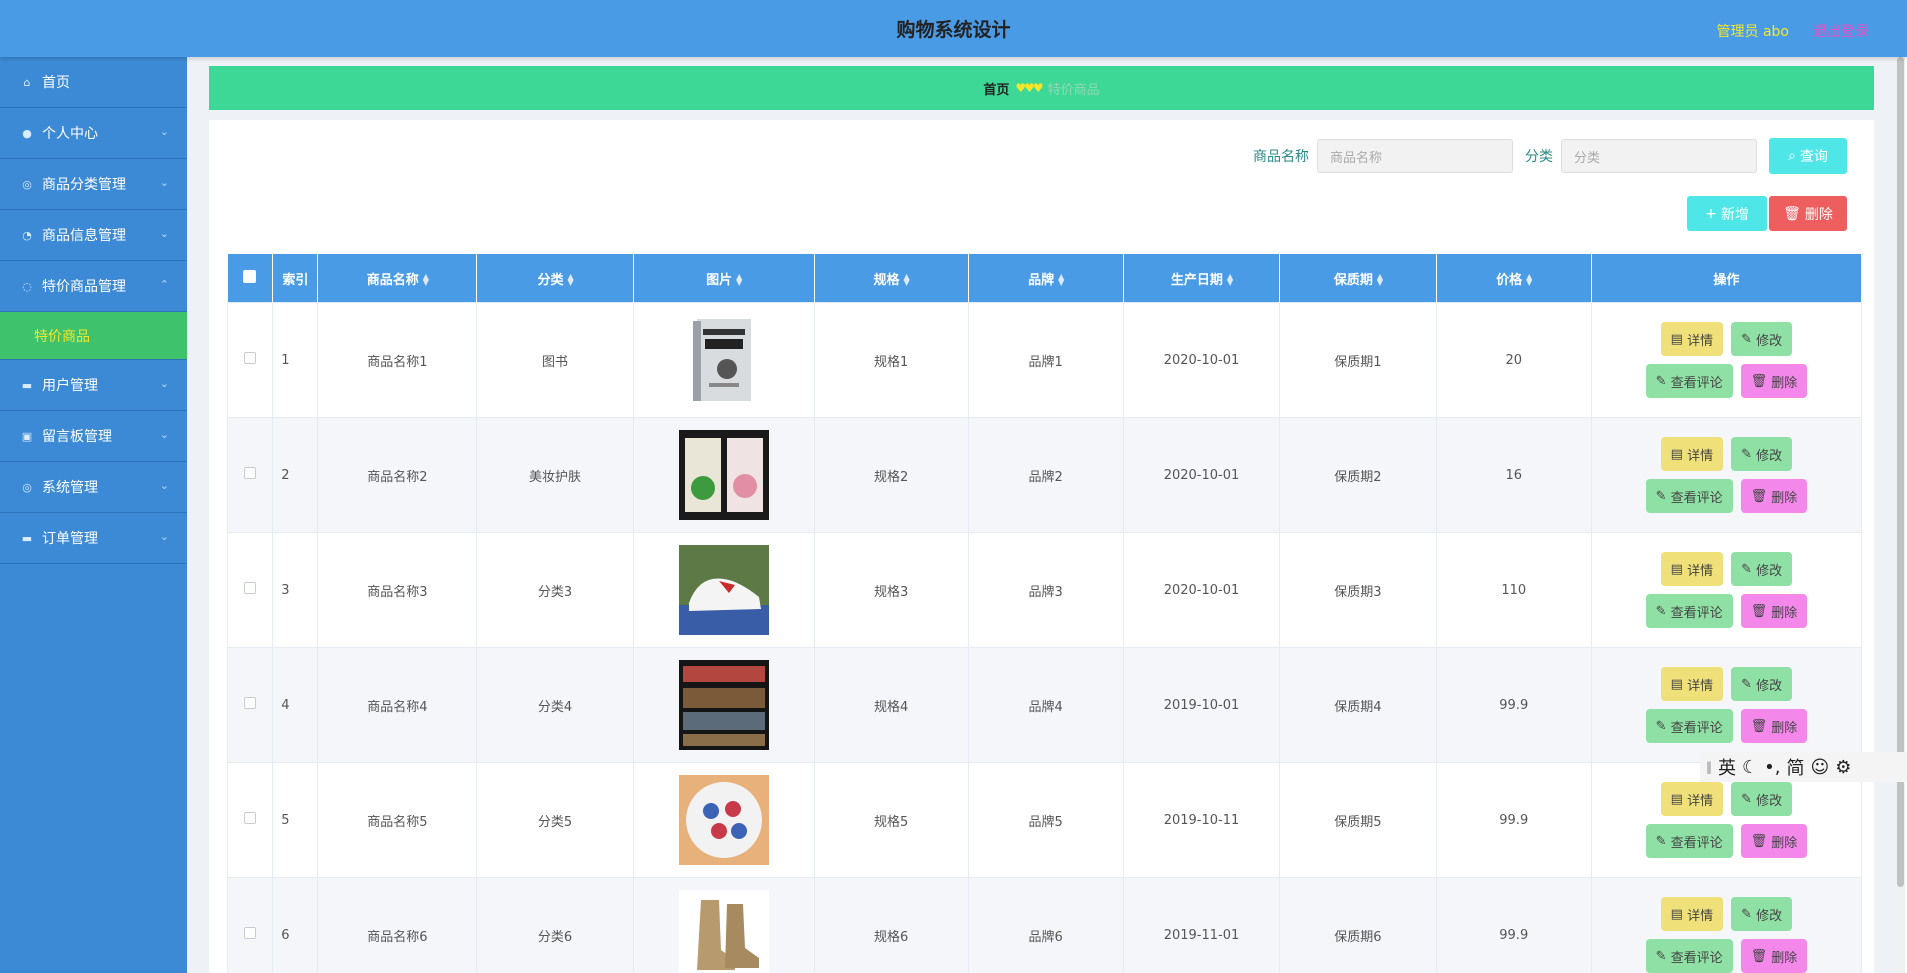 This screenshot has height=973, width=1907. I want to click on heart-icon: ♥♥♥, so click(1029, 88).